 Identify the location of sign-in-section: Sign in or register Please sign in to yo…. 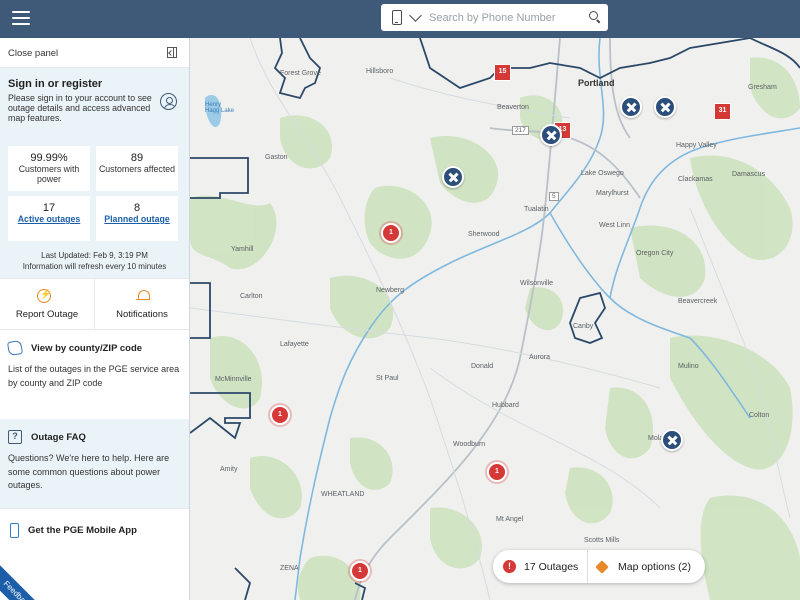
(94, 102).